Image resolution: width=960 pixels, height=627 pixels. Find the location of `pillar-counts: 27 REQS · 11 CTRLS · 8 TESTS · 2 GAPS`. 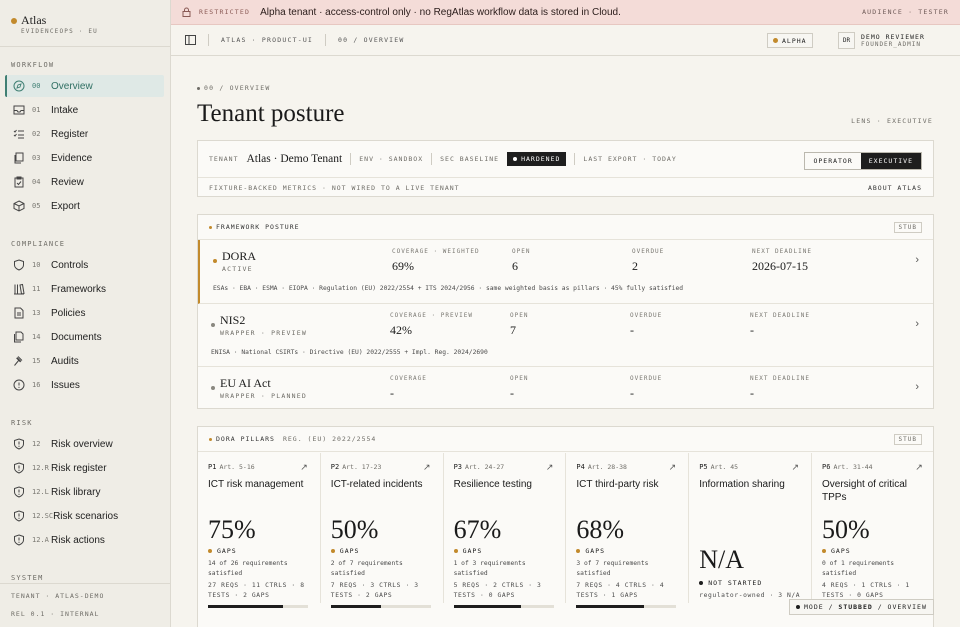

pillar-counts: 27 REQS · 11 CTRLS · 8 TESTS · 2 GAPS is located at coordinates (256, 590).